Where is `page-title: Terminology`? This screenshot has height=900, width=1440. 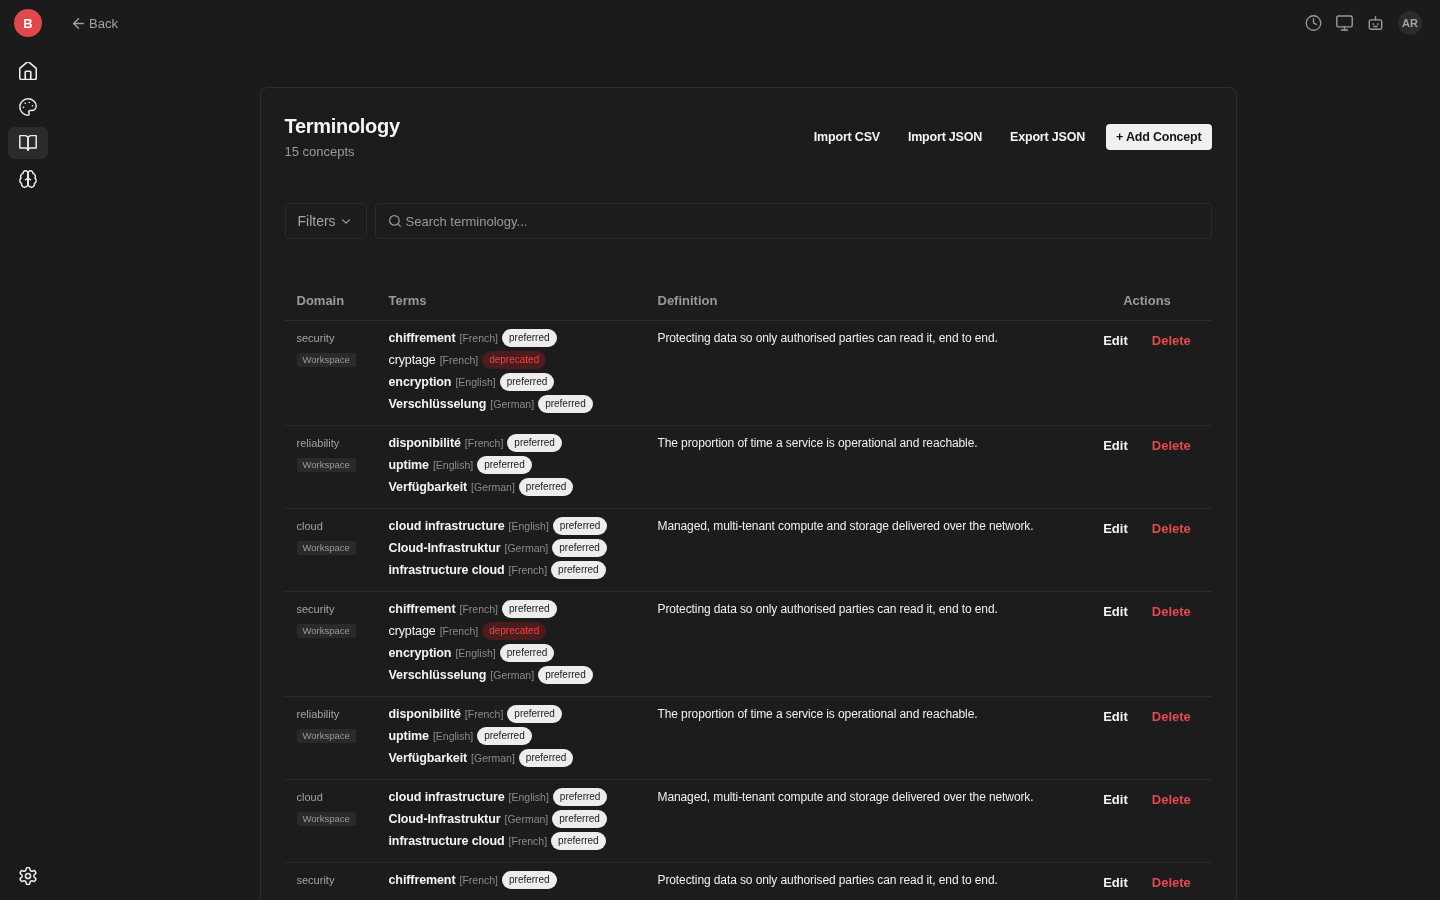 page-title: Terminology is located at coordinates (342, 126).